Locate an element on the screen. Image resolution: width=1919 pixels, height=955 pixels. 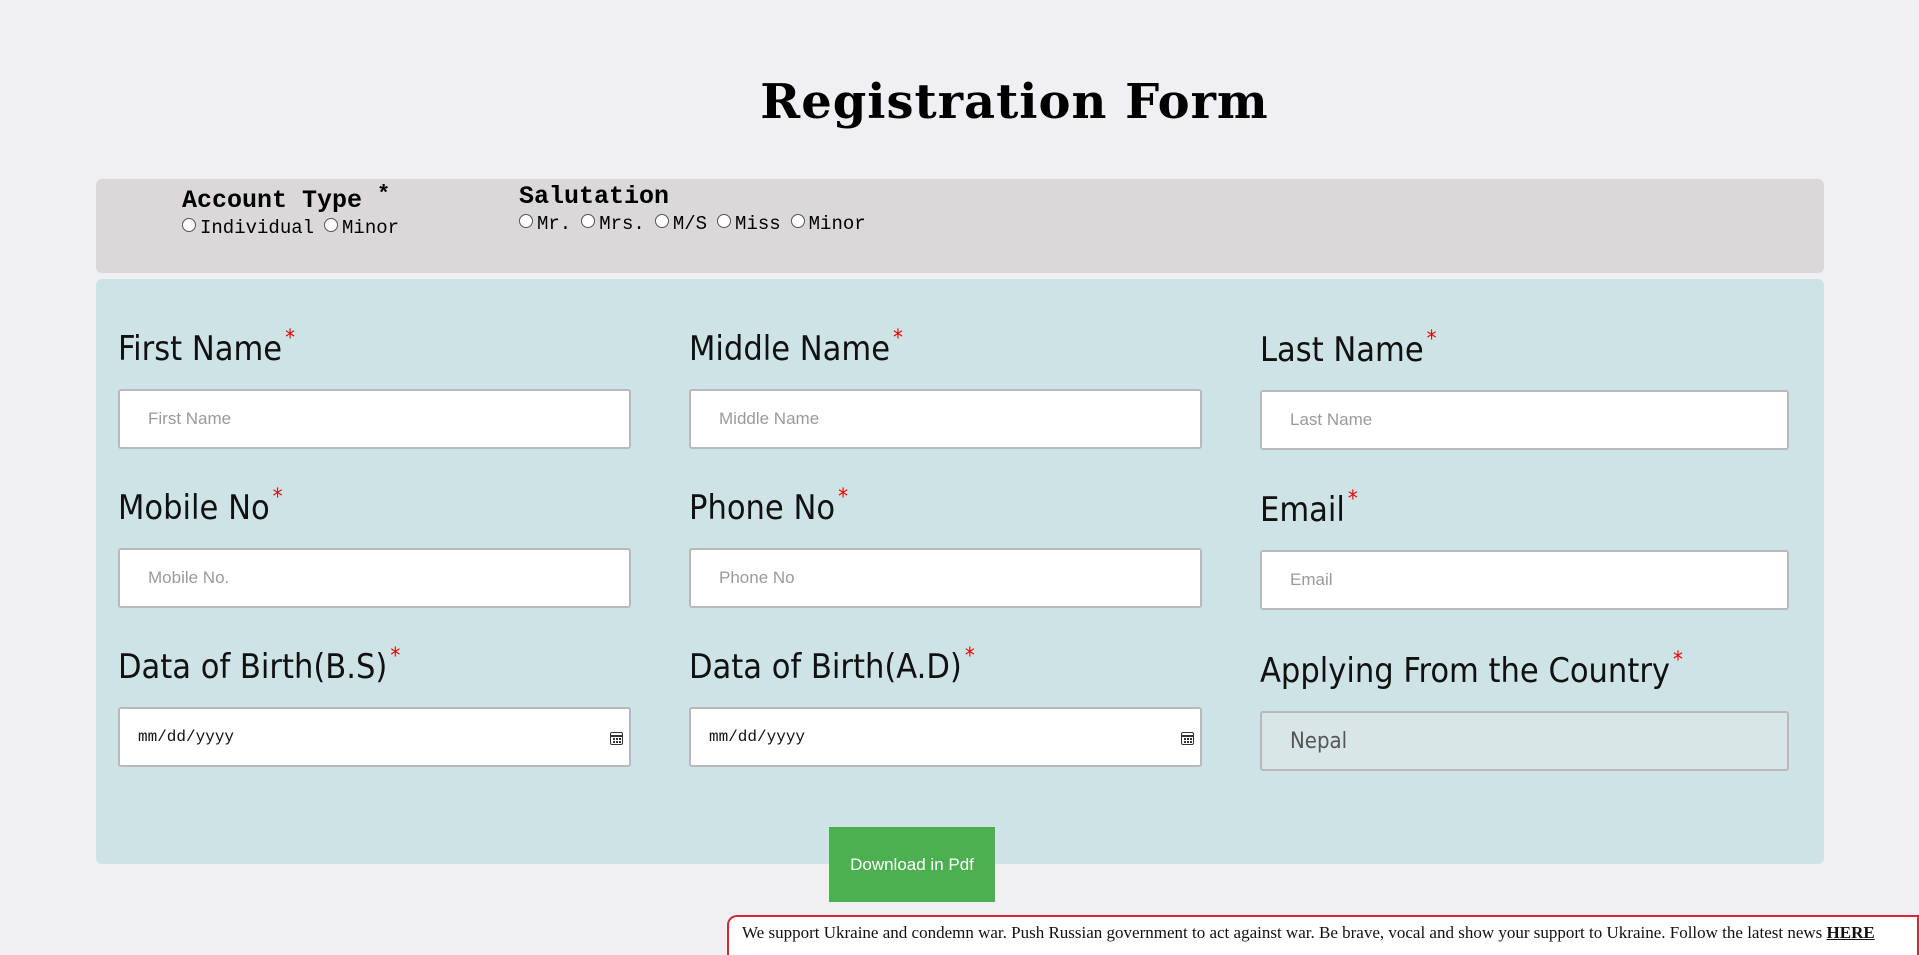
country-label: Applying From the Country * is located at coordinates (1471, 669).